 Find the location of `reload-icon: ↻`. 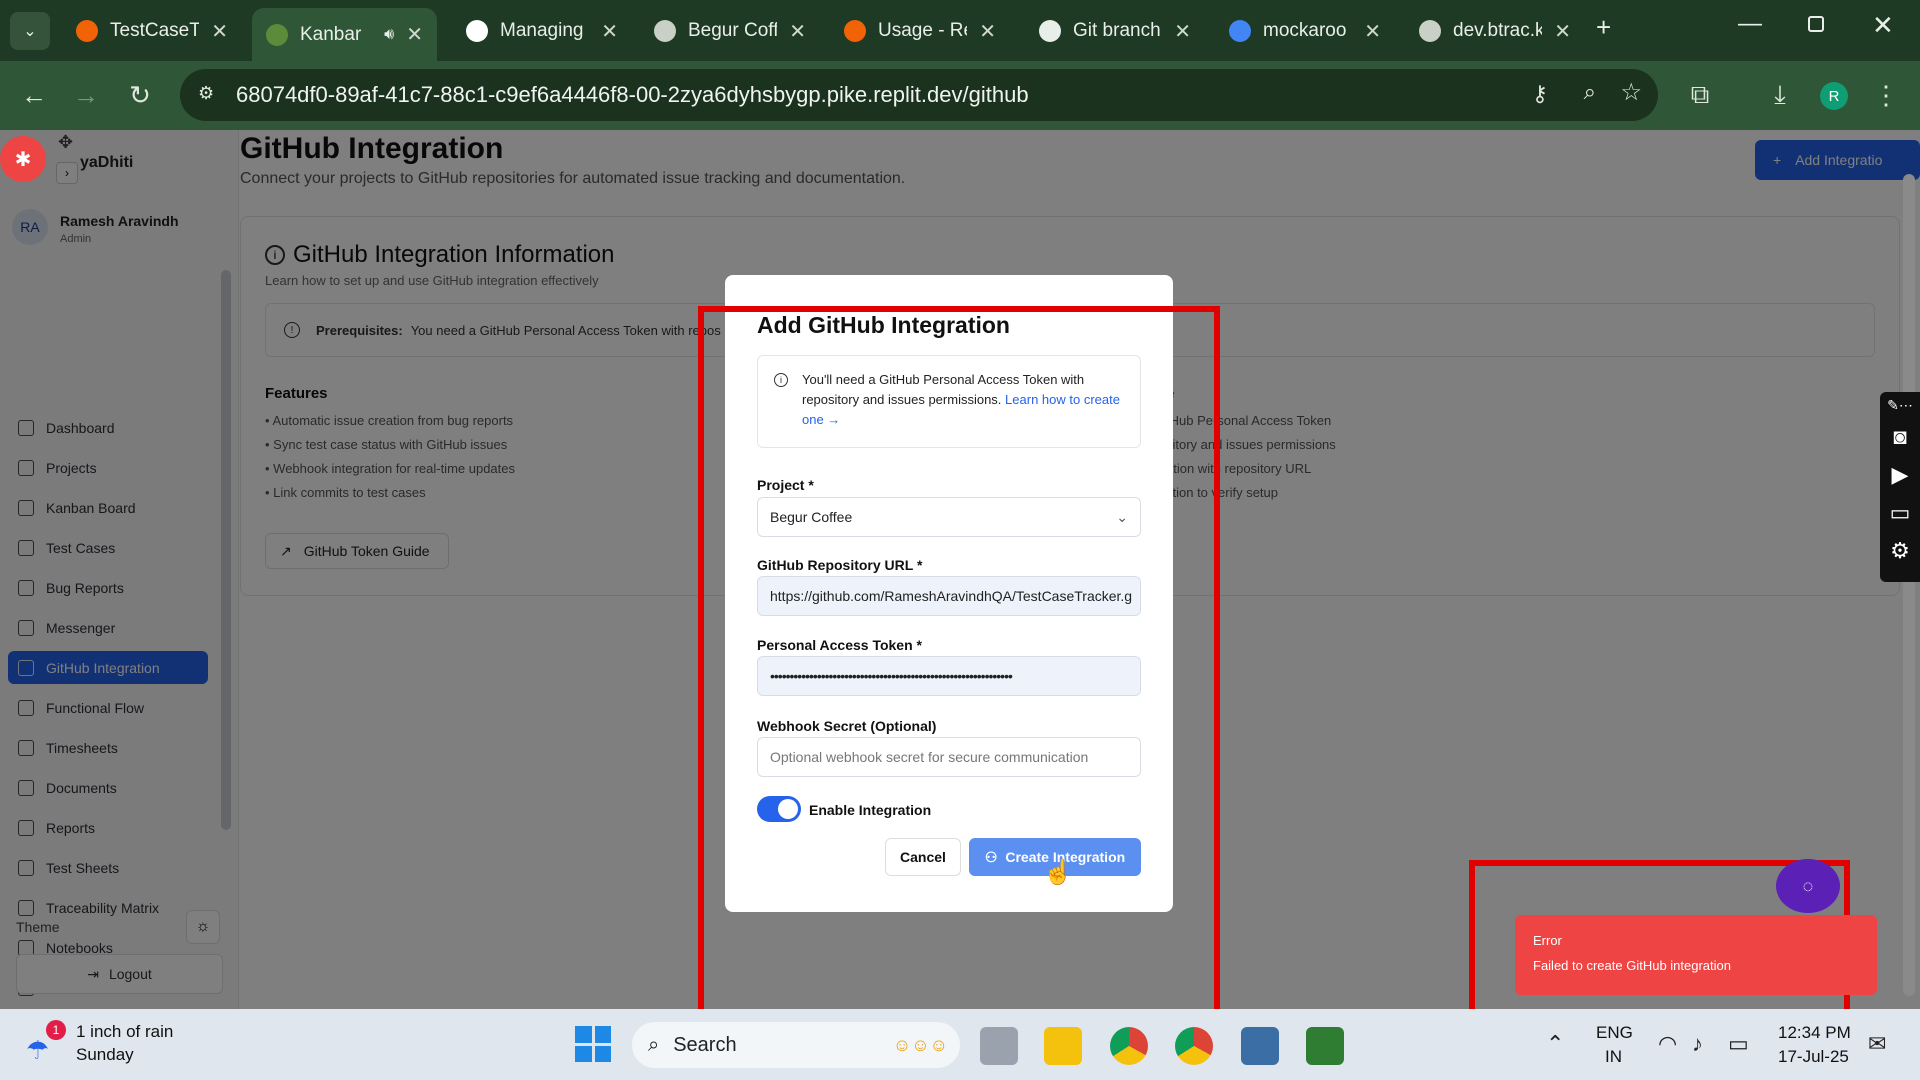

reload-icon: ↻ is located at coordinates (140, 95).